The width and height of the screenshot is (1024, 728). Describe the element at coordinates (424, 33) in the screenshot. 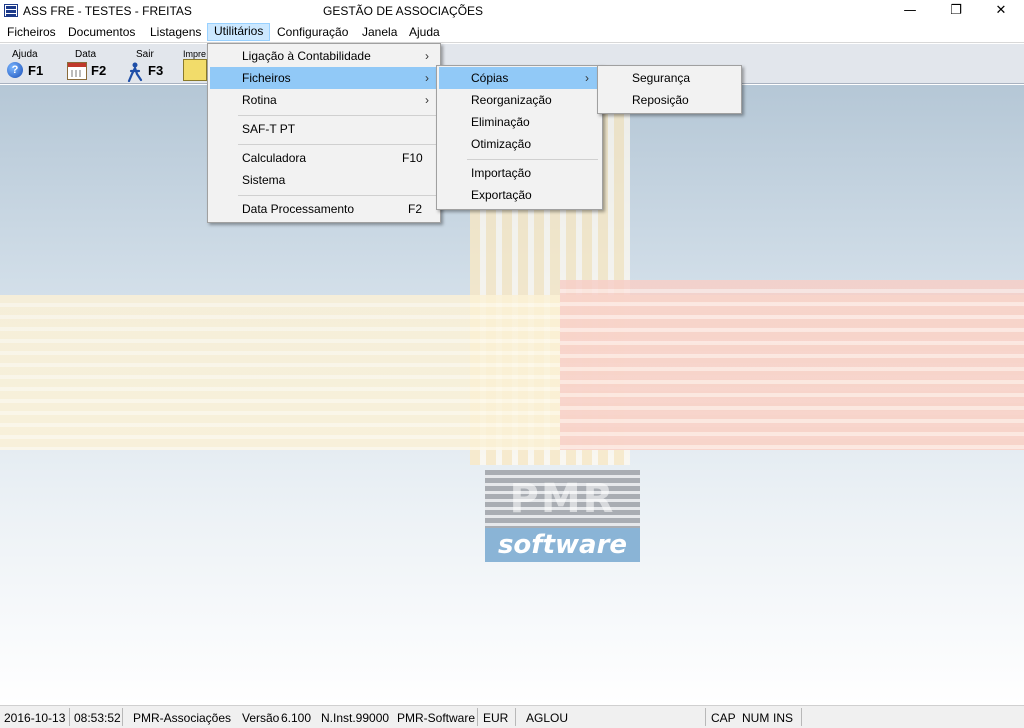

I see `menu-ajuda: Ajuda` at that location.